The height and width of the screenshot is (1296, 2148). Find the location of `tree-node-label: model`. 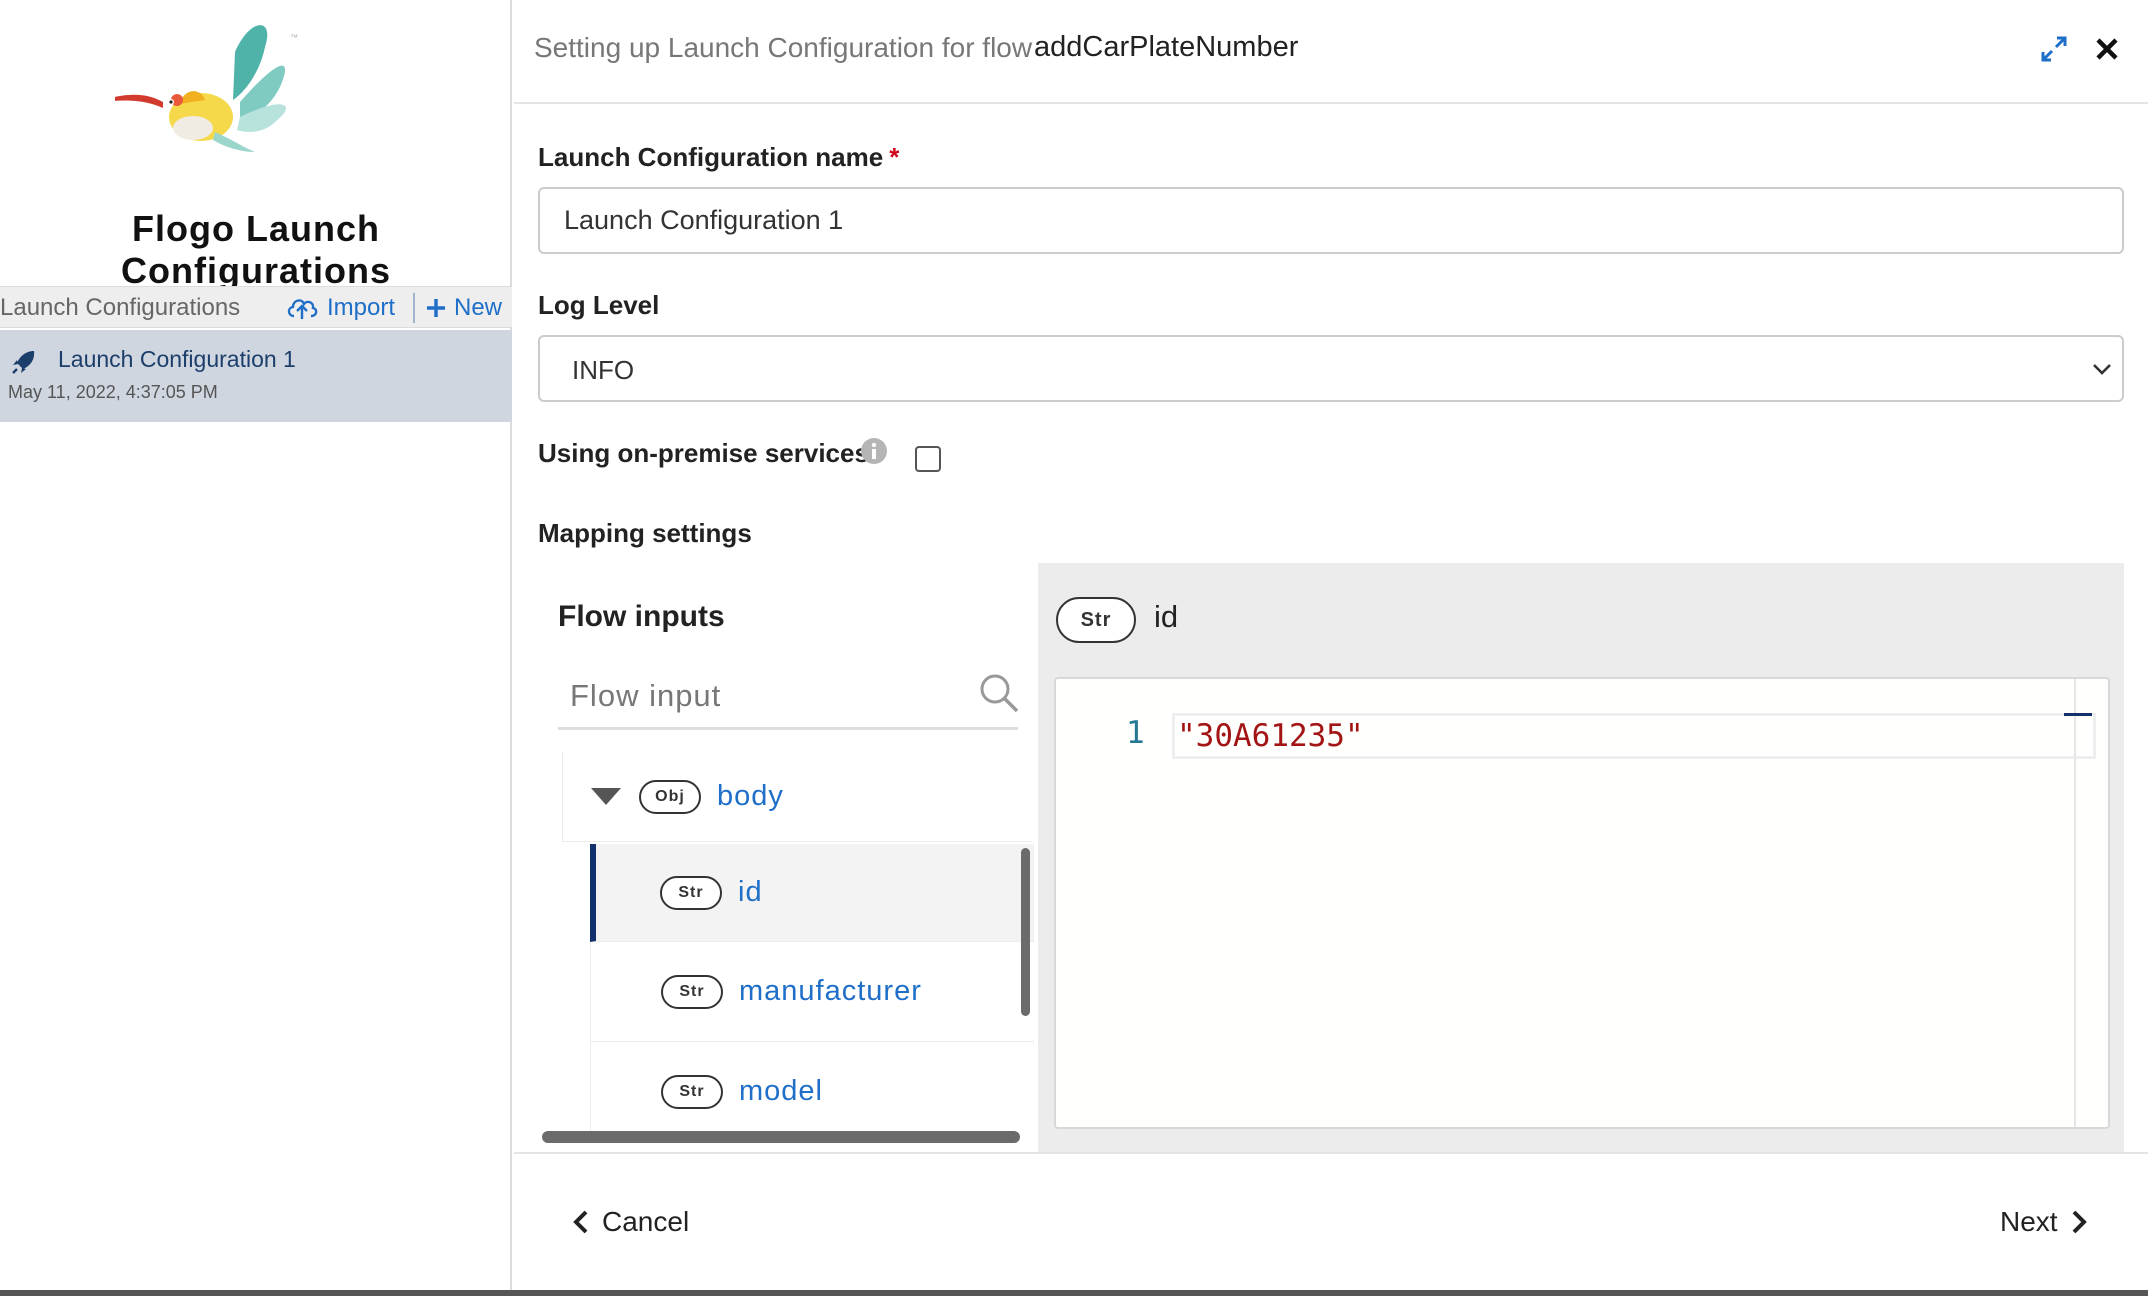

tree-node-label: model is located at coordinates (781, 1091).